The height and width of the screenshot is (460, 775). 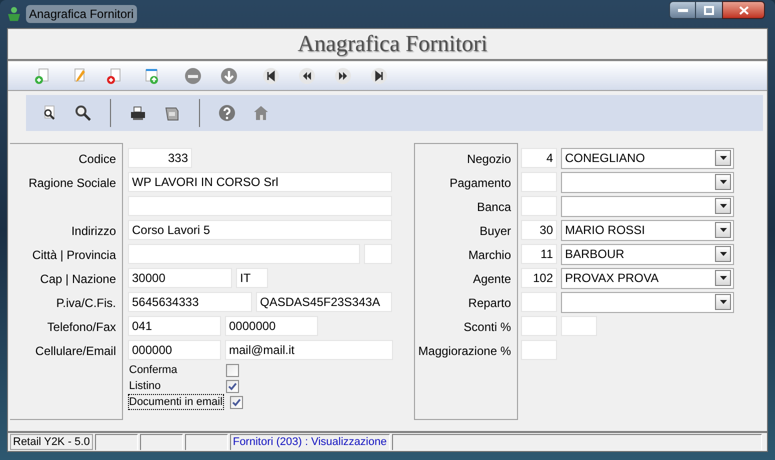 What do you see at coordinates (379, 76) in the screenshot?
I see `last-record-icon` at bounding box center [379, 76].